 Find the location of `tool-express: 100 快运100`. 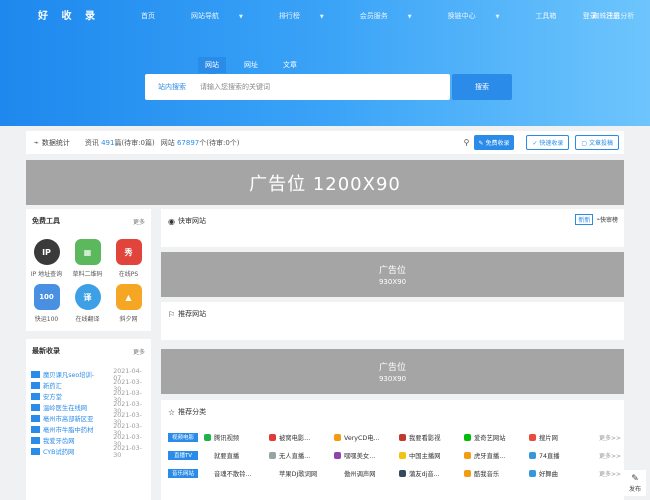

tool-express: 100 快运100 is located at coordinates (46, 306).